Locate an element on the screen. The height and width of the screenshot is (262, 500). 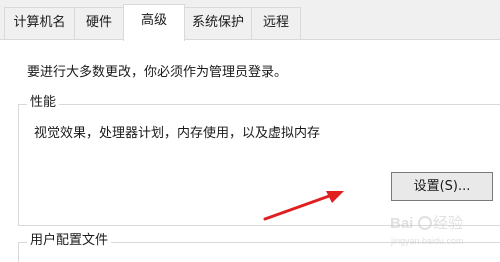
tab-system-protection: 系统保护 is located at coordinates (218, 23).